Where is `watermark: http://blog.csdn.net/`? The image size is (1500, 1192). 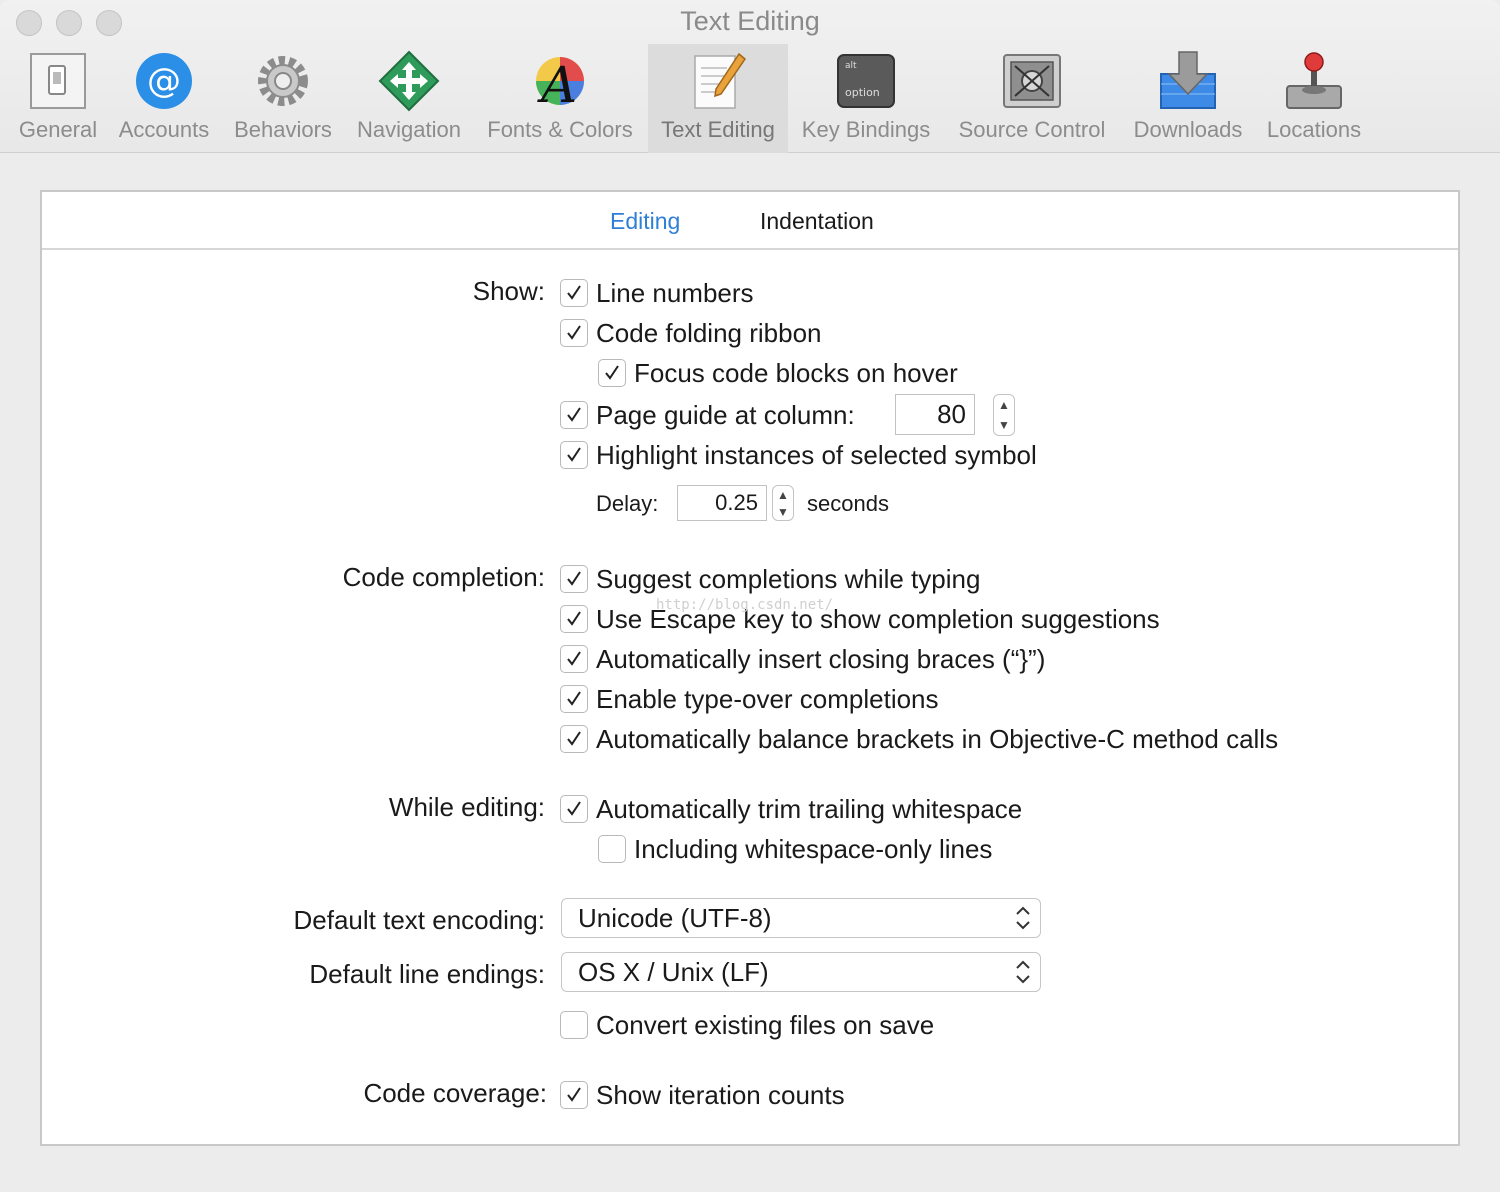
watermark: http://blog.csdn.net/ is located at coordinates (745, 605).